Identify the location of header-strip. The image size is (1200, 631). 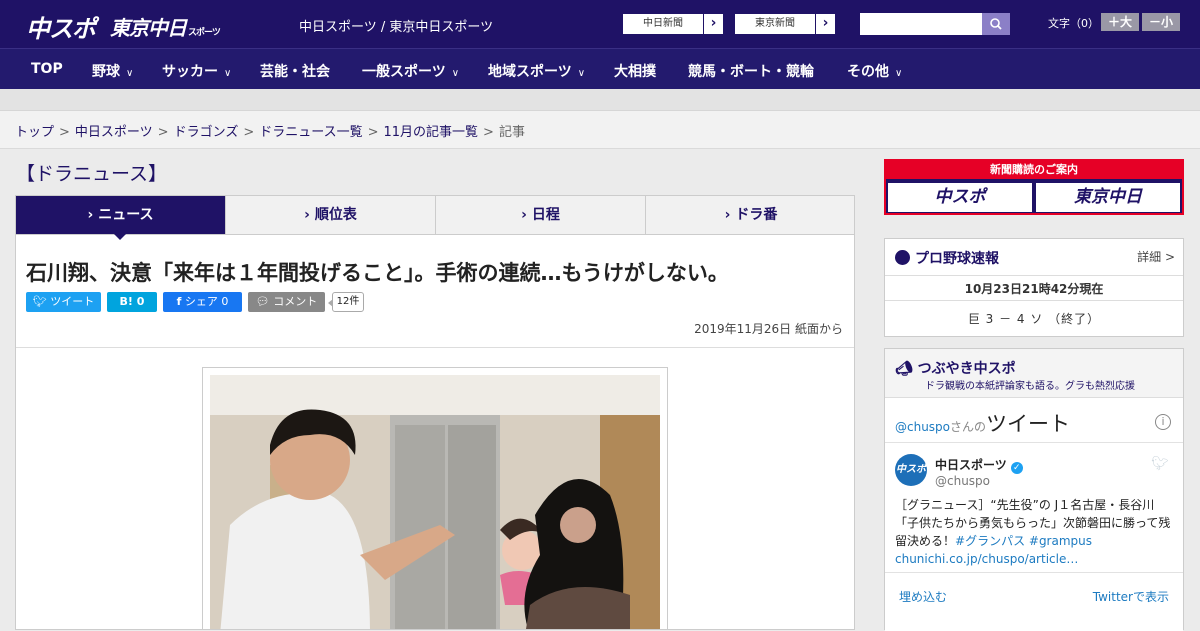
(600, 100).